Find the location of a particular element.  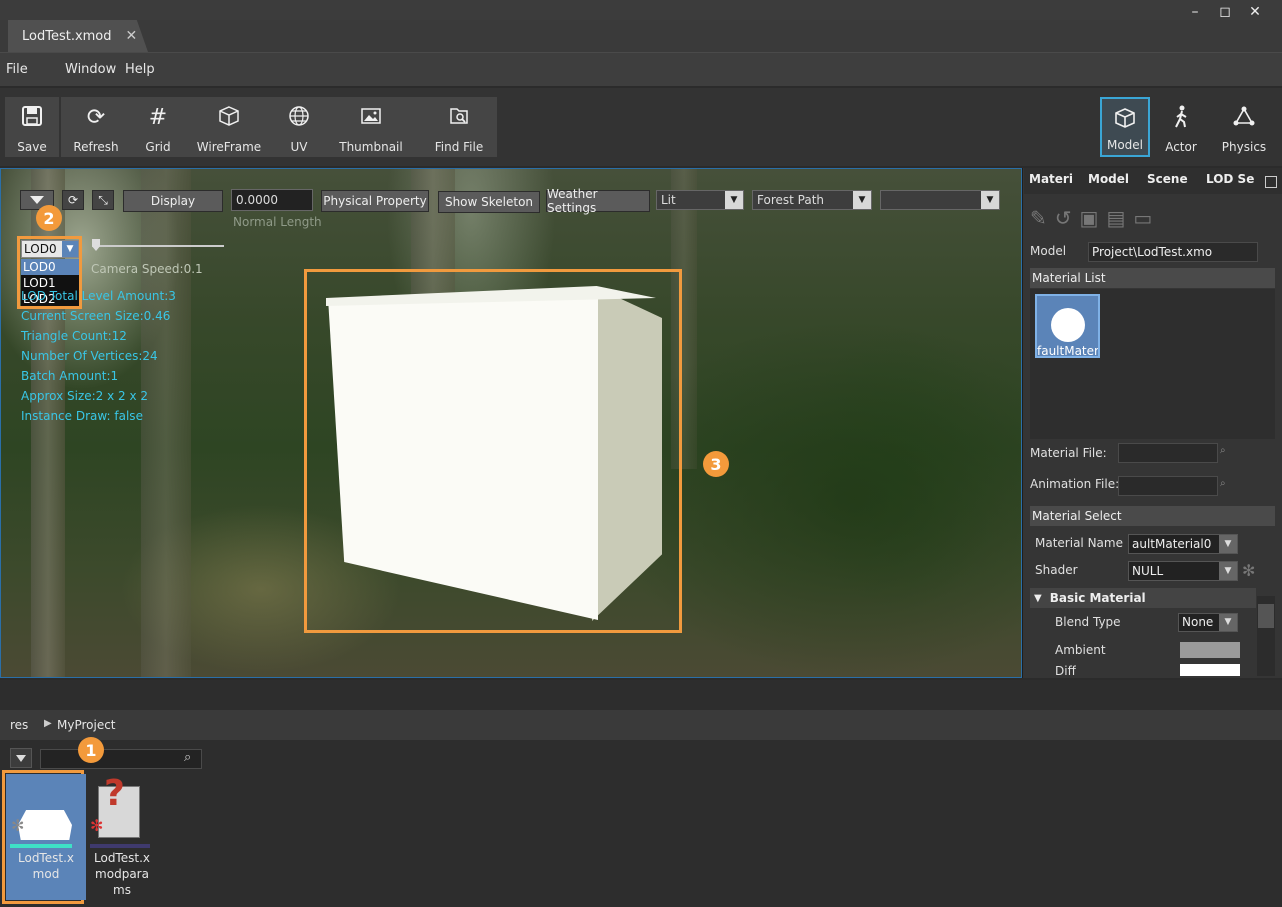

save-icon: ▣ is located at coordinates (1089, 218).